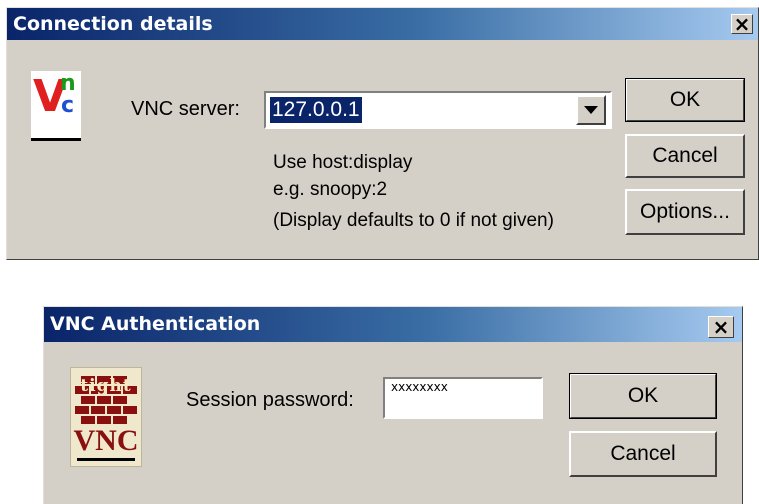 Image resolution: width=759 pixels, height=504 pixels. What do you see at coordinates (56, 106) in the screenshot?
I see `vnc-logo: V n c` at bounding box center [56, 106].